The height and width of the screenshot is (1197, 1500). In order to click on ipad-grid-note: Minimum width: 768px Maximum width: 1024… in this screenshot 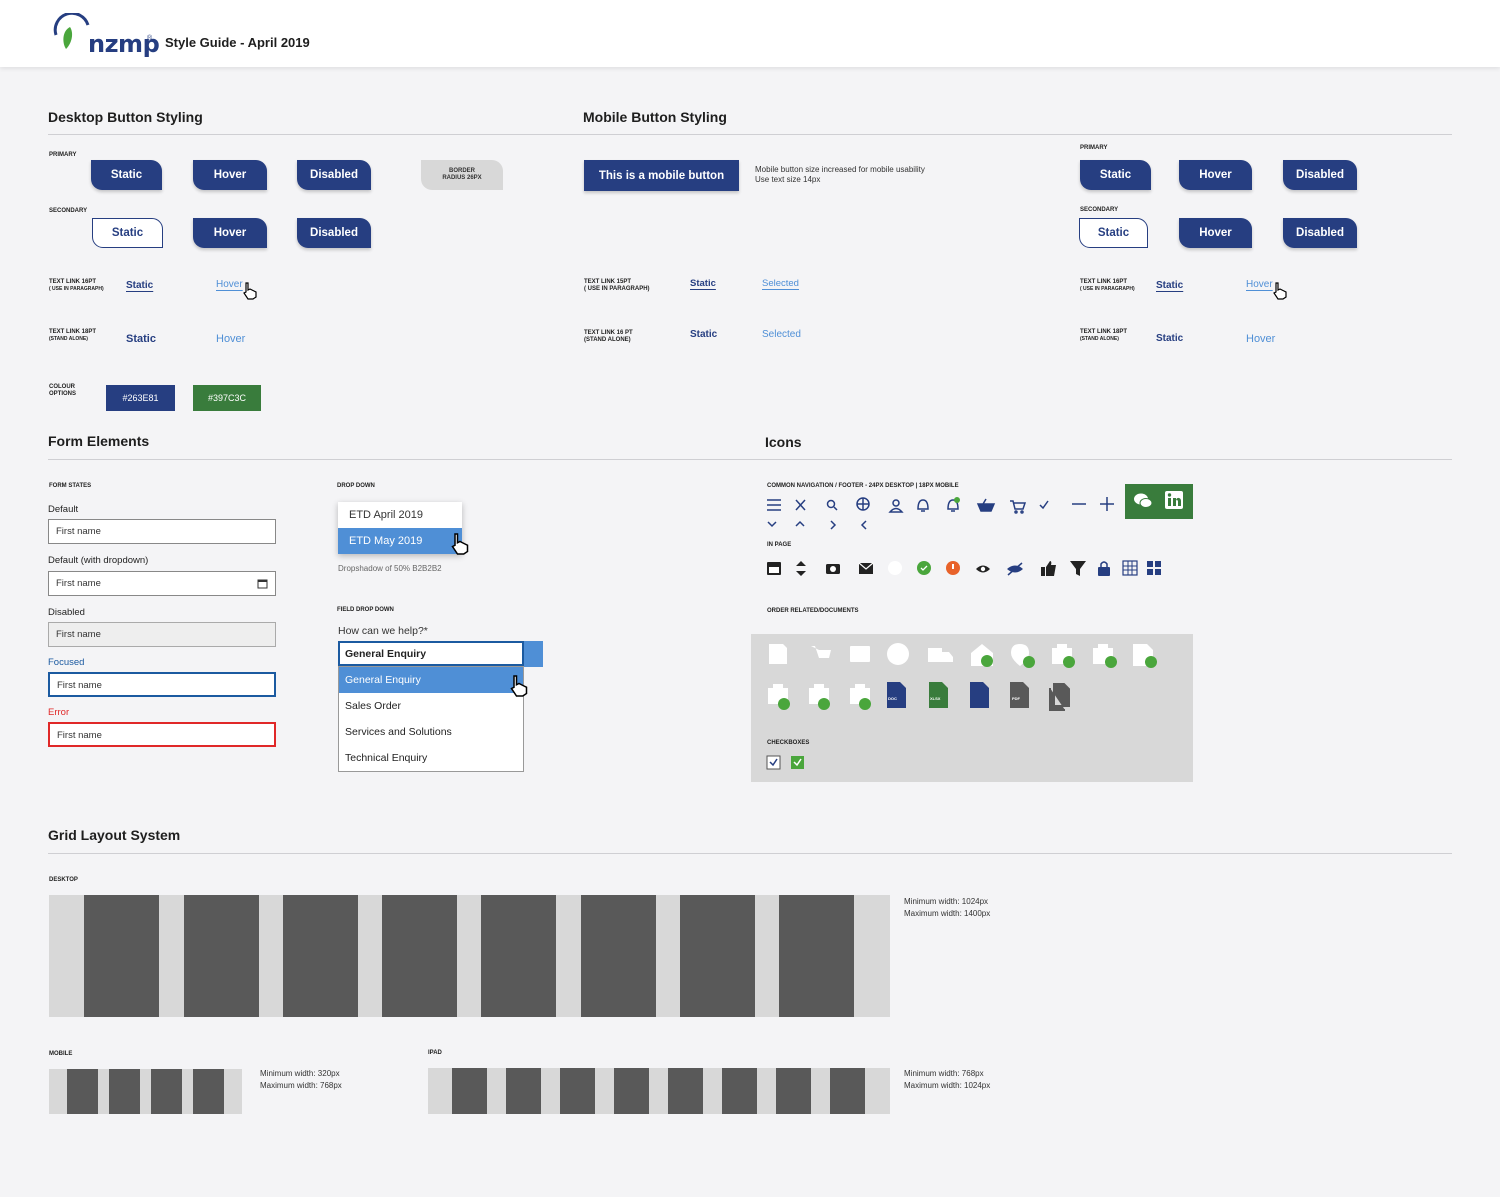, I will do `click(947, 1080)`.